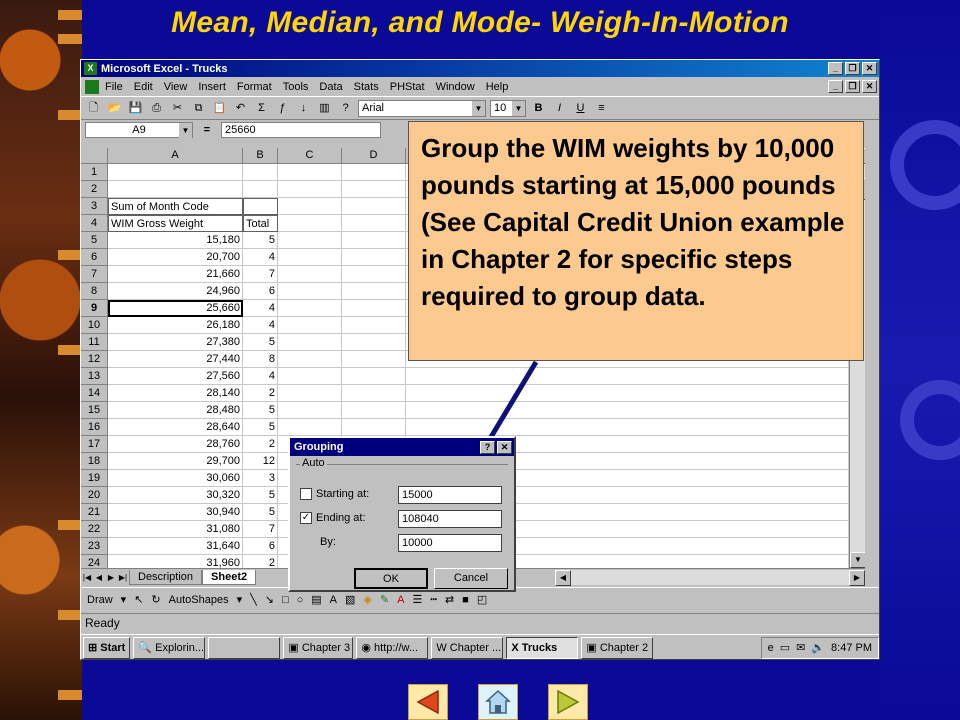  Describe the element at coordinates (94, 308) in the screenshot. I see `row-header: 9` at that location.